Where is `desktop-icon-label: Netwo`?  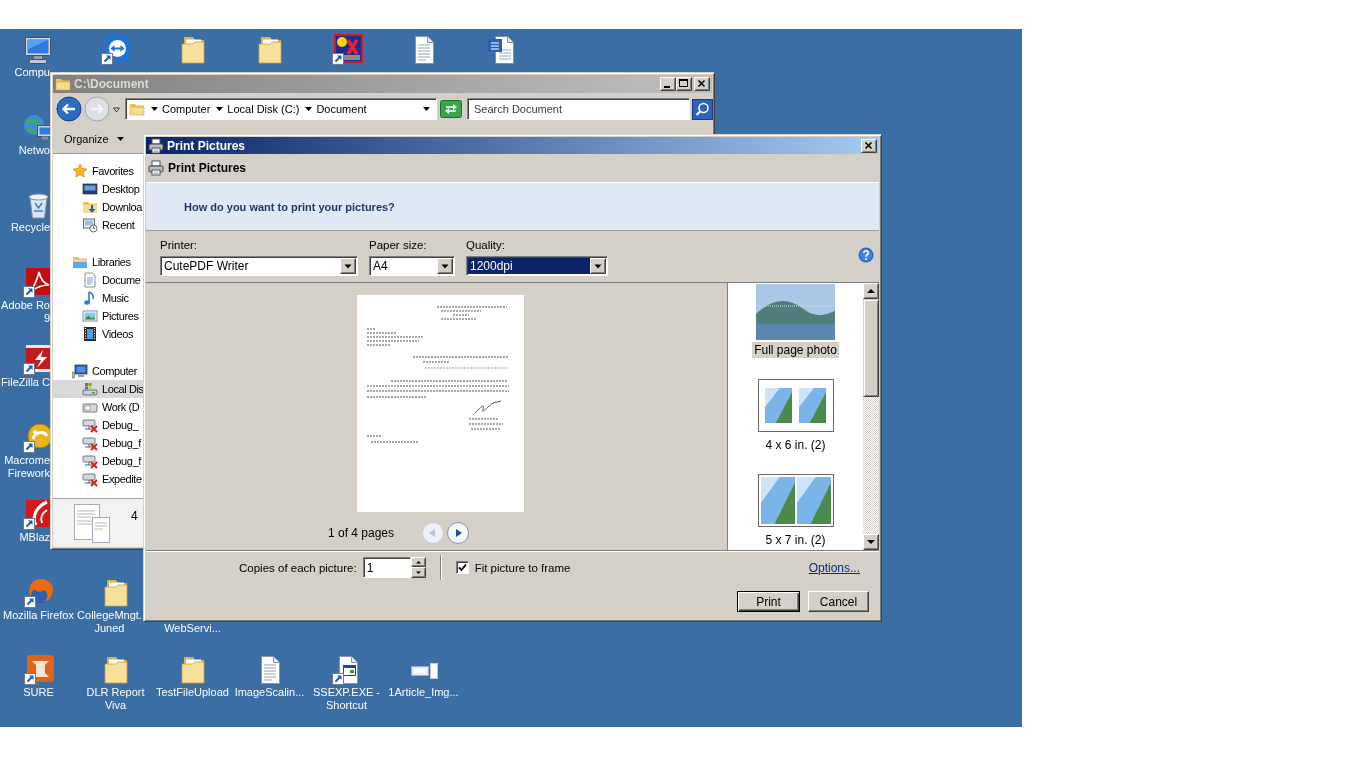 desktop-icon-label: Netwo is located at coordinates (25, 150).